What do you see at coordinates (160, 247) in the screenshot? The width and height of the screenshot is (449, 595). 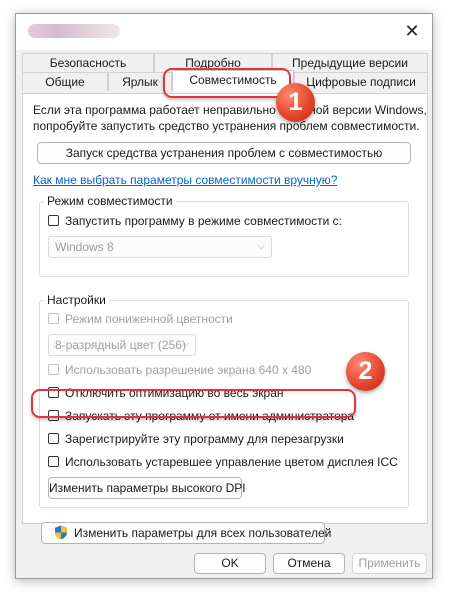 I see `os-version-select: Windows 8 ⌵` at bounding box center [160, 247].